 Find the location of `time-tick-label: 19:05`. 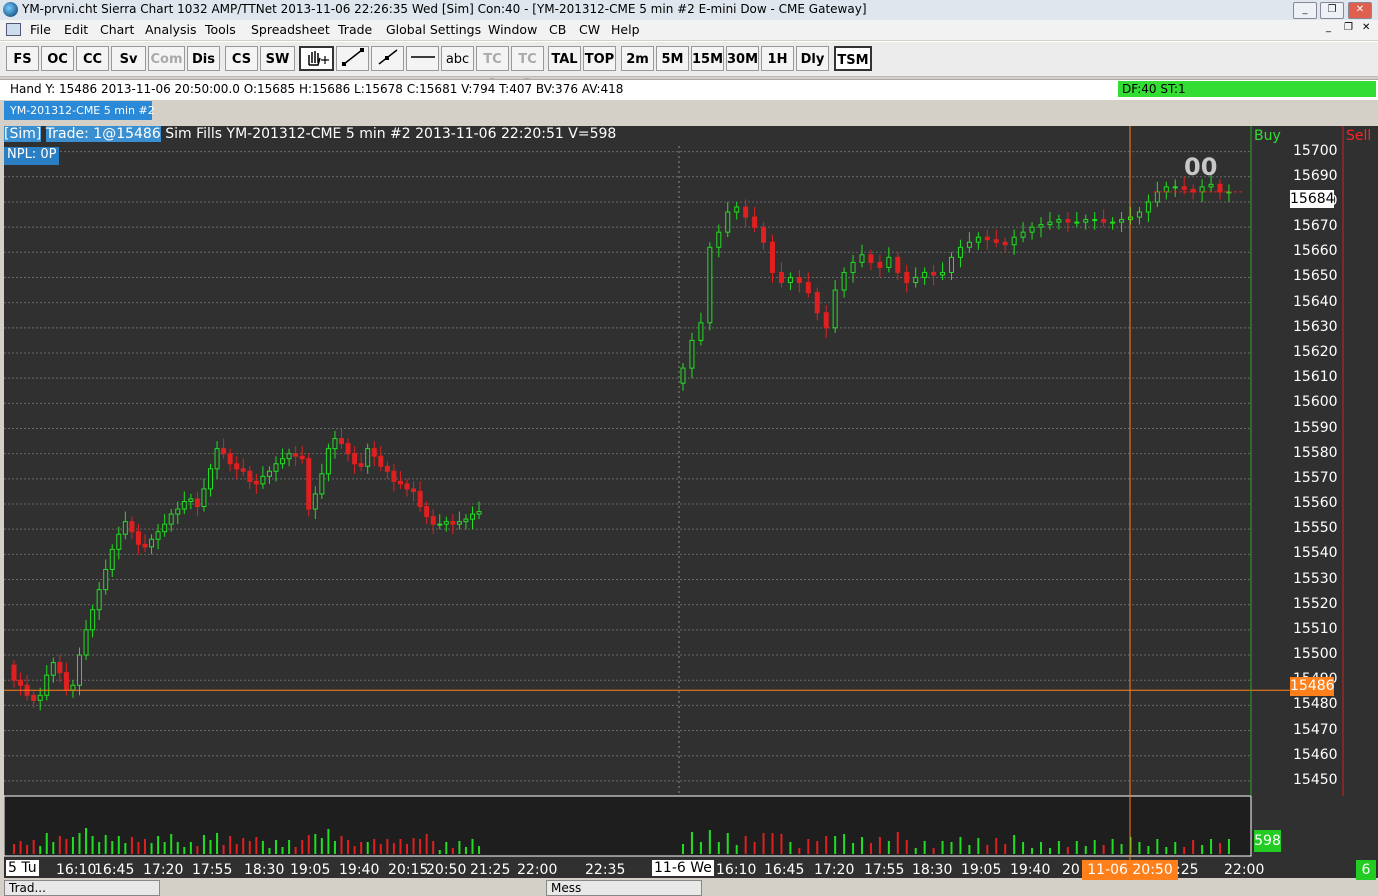

time-tick-label: 19:05 is located at coordinates (981, 870).